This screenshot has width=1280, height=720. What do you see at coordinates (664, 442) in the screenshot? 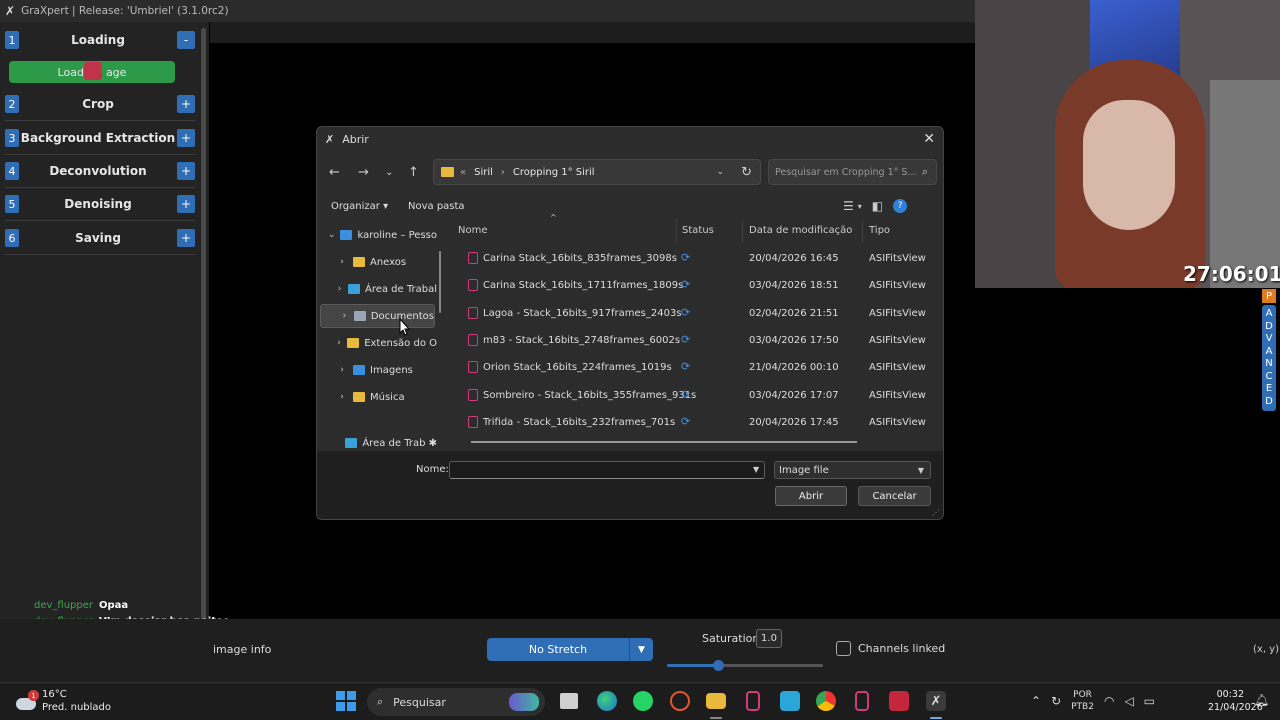
I see `file-list-scrollbar` at bounding box center [664, 442].